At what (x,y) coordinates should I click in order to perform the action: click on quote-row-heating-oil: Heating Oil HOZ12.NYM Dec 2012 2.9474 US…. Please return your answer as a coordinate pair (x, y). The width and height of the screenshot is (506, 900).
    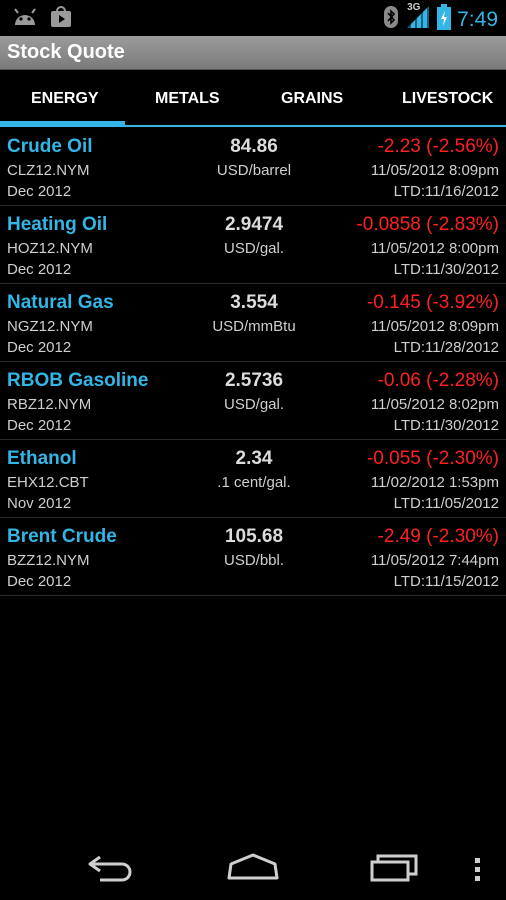
    Looking at the image, I should click on (253, 245).